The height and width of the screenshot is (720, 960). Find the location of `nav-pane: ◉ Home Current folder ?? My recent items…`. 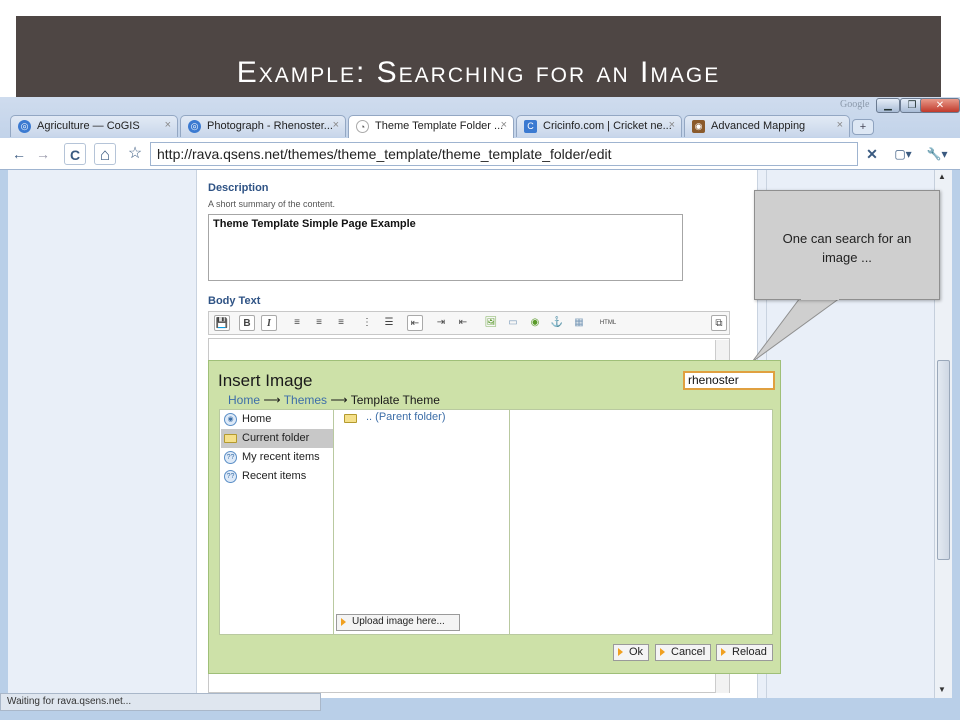

nav-pane: ◉ Home Current folder ?? My recent items… is located at coordinates (277, 522).